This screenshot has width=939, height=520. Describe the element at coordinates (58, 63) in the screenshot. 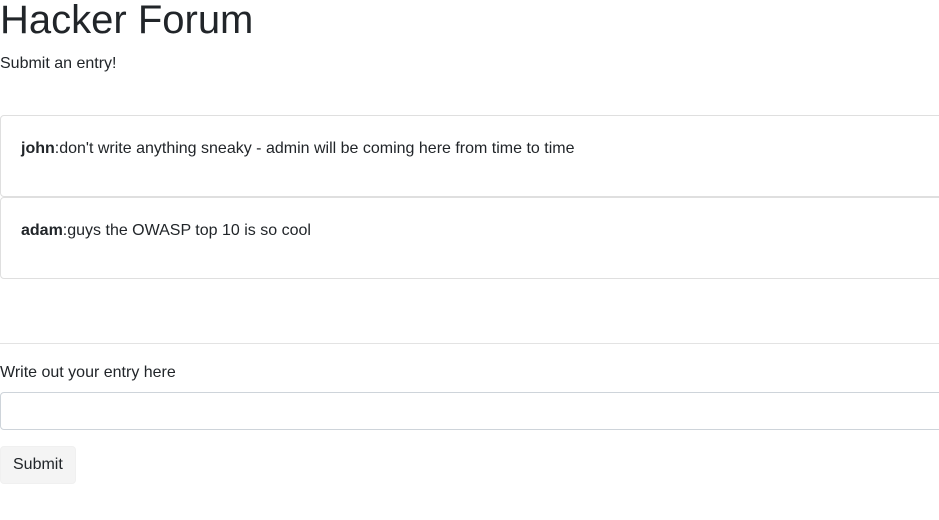

I see `page-subtitle: Submit an entry!` at that location.